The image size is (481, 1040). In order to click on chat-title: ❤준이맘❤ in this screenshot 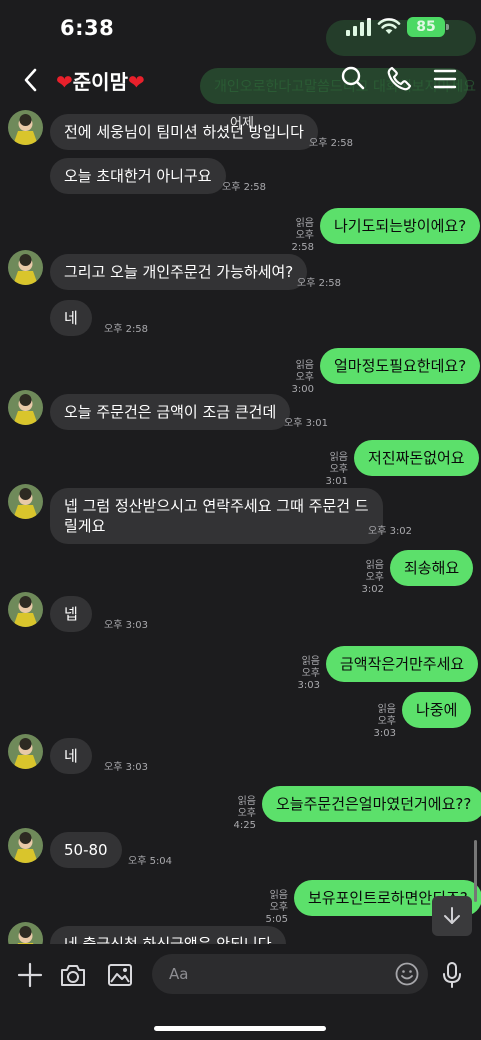, I will do `click(100, 80)`.